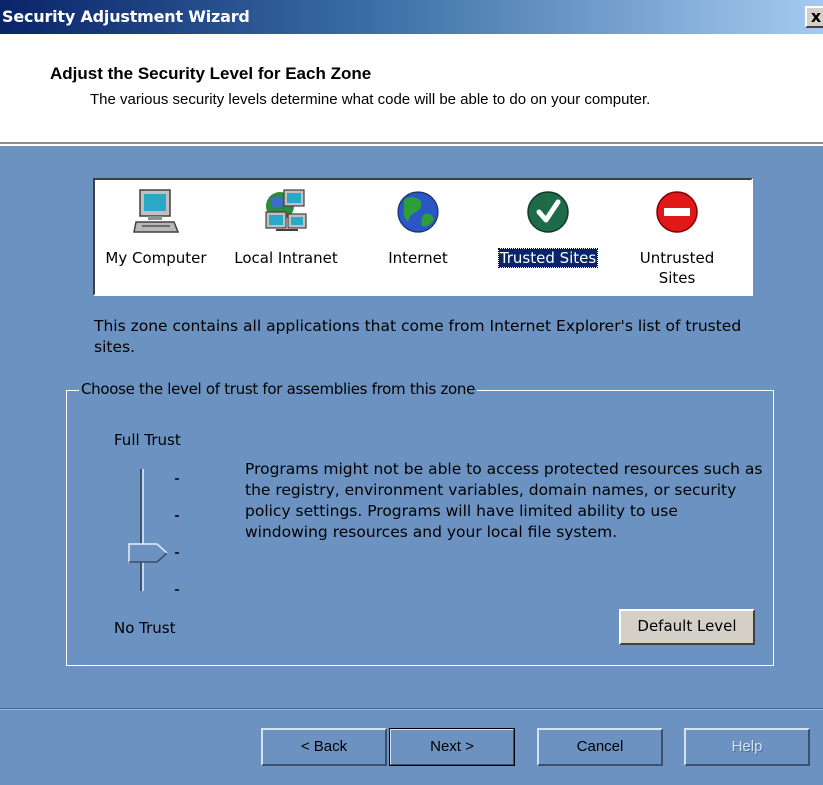 The height and width of the screenshot is (785, 823). What do you see at coordinates (600, 747) in the screenshot?
I see `cancel-button: Cancel` at bounding box center [600, 747].